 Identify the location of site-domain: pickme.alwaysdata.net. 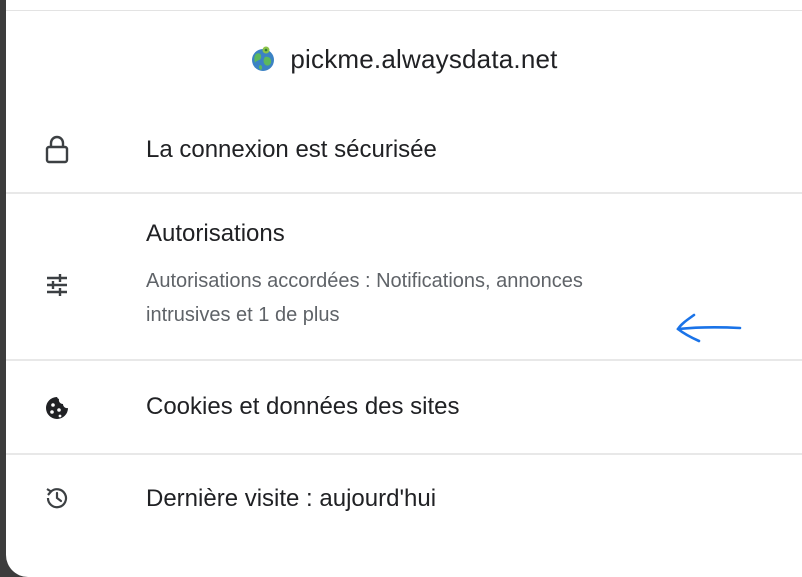
(424, 58).